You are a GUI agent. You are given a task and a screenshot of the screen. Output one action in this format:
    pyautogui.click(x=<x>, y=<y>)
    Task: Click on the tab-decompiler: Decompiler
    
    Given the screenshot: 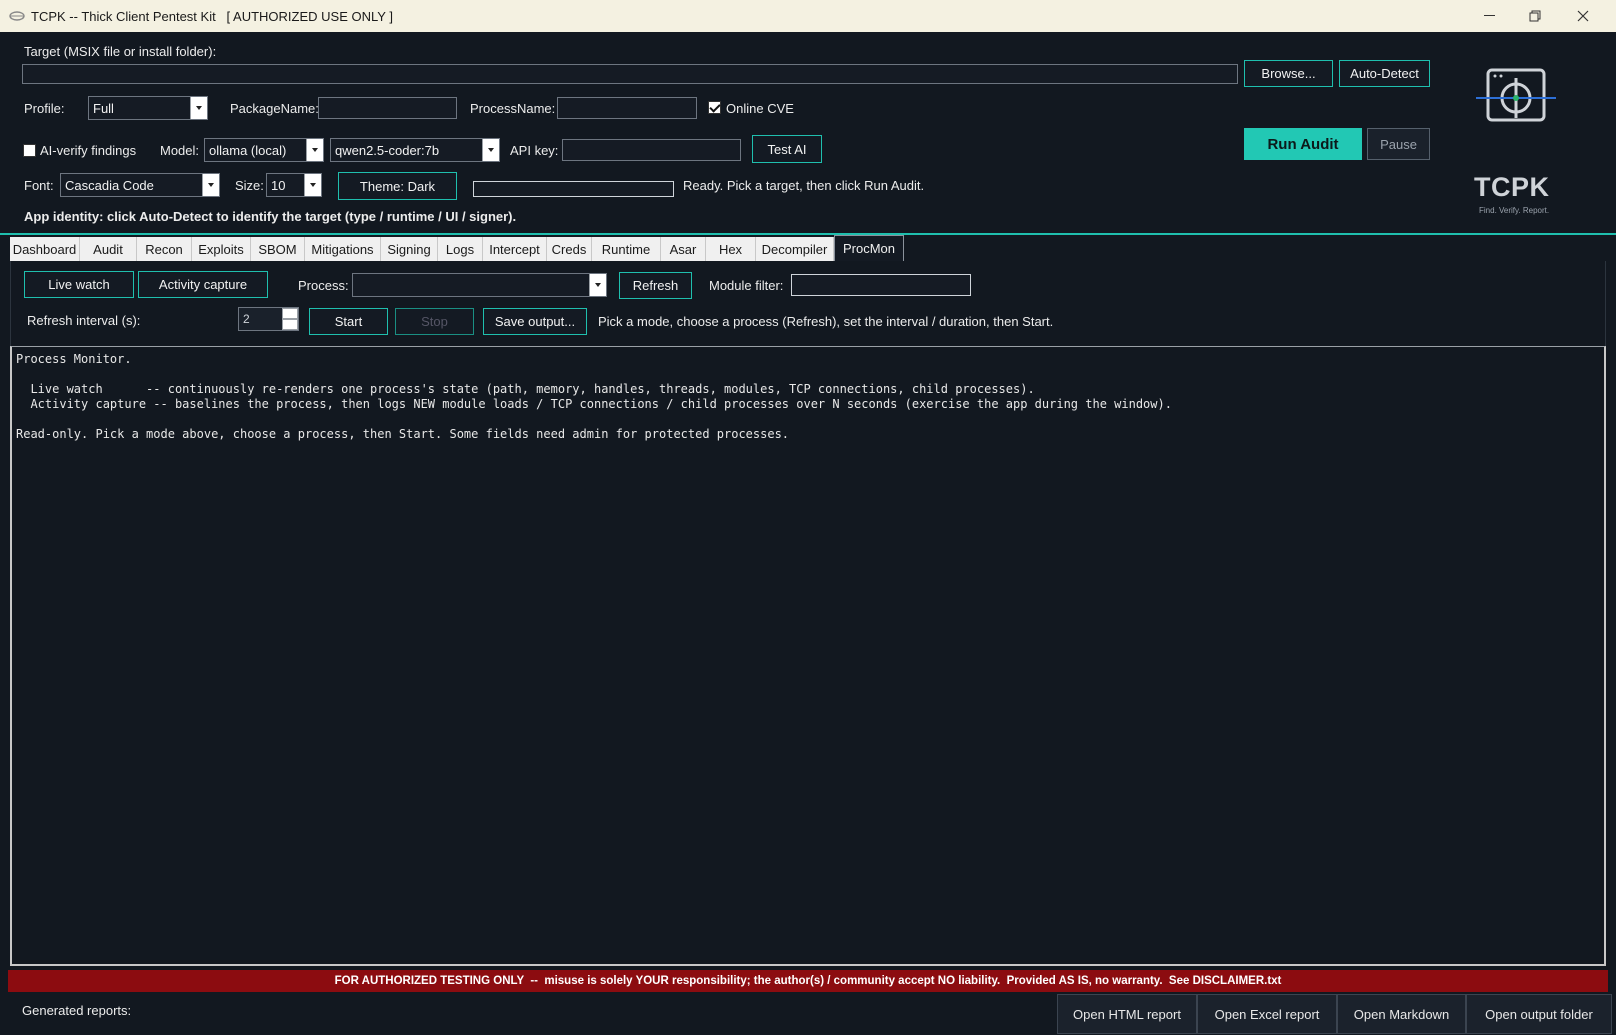 What is the action you would take?
    pyautogui.click(x=795, y=249)
    